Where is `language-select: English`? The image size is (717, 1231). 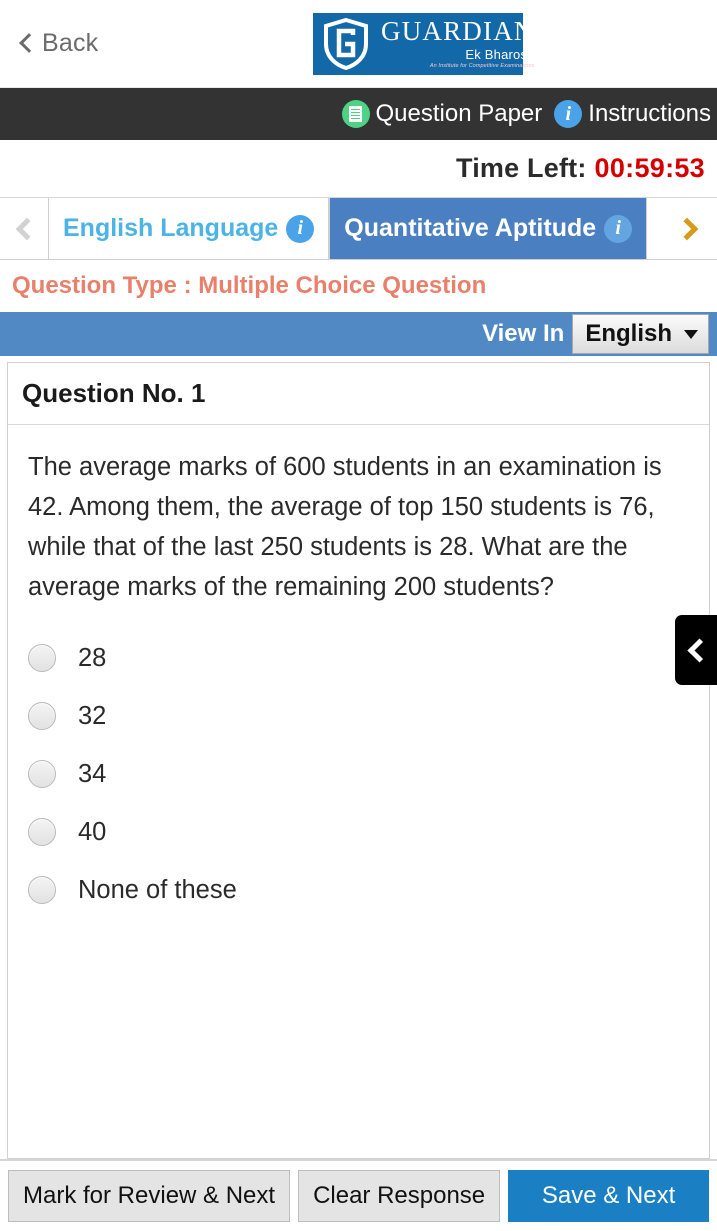 language-select: English is located at coordinates (640, 334).